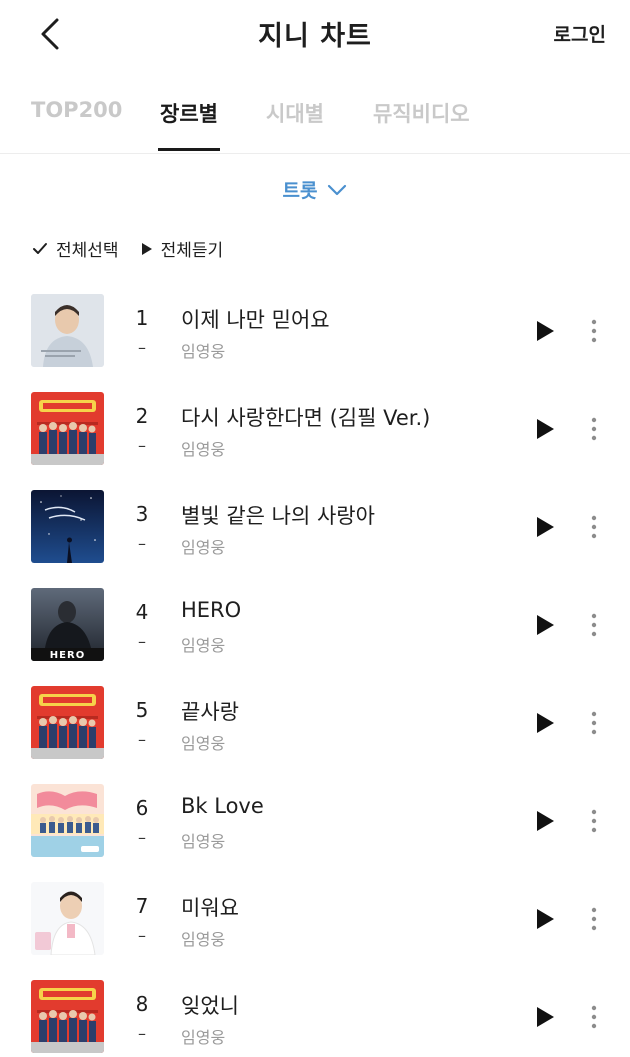 This screenshot has width=630, height=1057. What do you see at coordinates (142, 514) in the screenshot?
I see `song-rank: 3` at bounding box center [142, 514].